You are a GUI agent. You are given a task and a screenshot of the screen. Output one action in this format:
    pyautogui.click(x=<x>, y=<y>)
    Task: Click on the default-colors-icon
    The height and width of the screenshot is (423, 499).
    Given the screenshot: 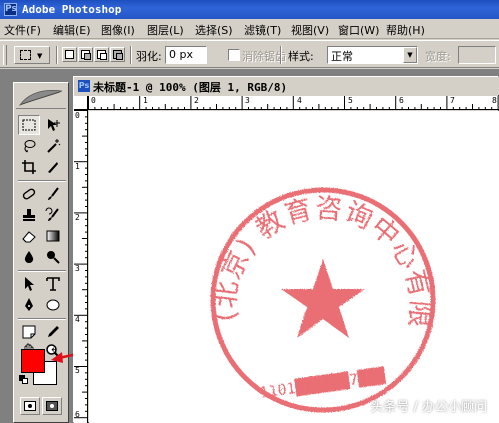 What is the action you would take?
    pyautogui.click(x=23, y=379)
    